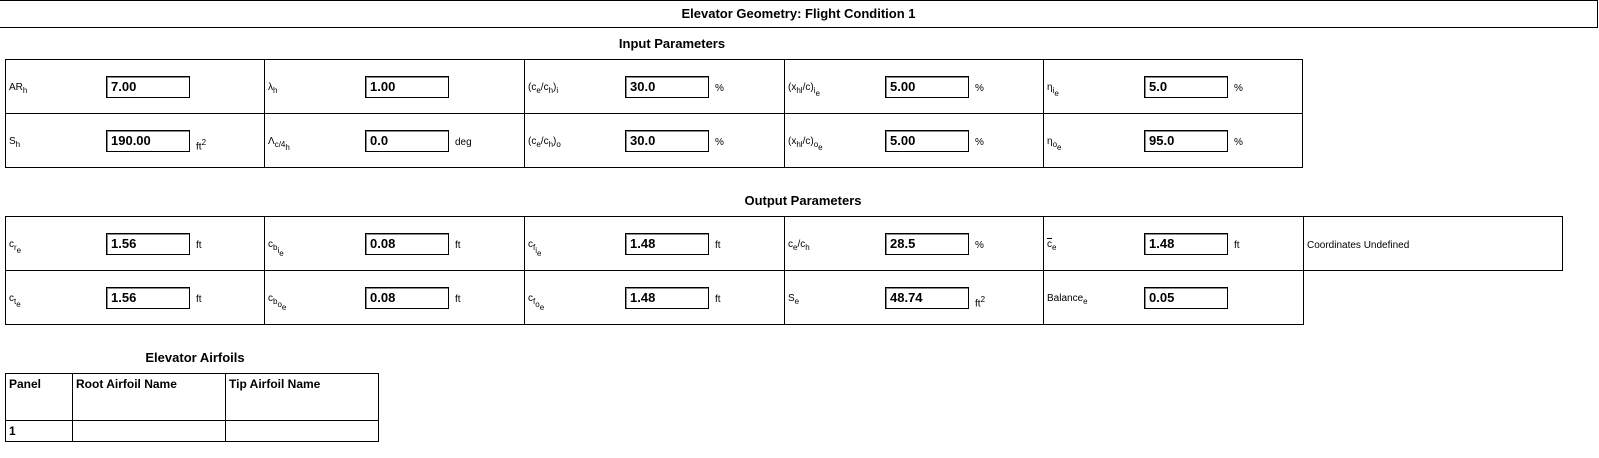 This screenshot has width=1599, height=458. Describe the element at coordinates (667, 298) in the screenshot. I see `flap-chord-outboard-value: 1.48` at that location.